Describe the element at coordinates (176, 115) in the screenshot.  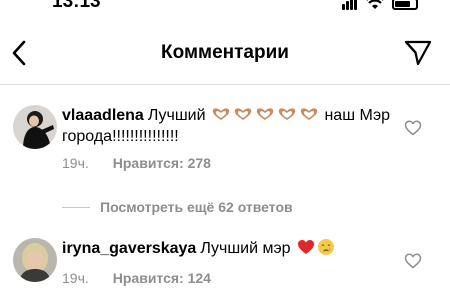
I see `comment-body: Лучший` at that location.